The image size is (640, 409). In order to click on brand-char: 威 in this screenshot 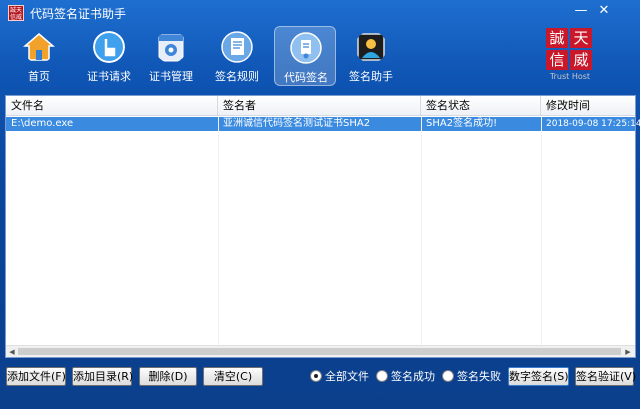, I will do `click(581, 60)`.